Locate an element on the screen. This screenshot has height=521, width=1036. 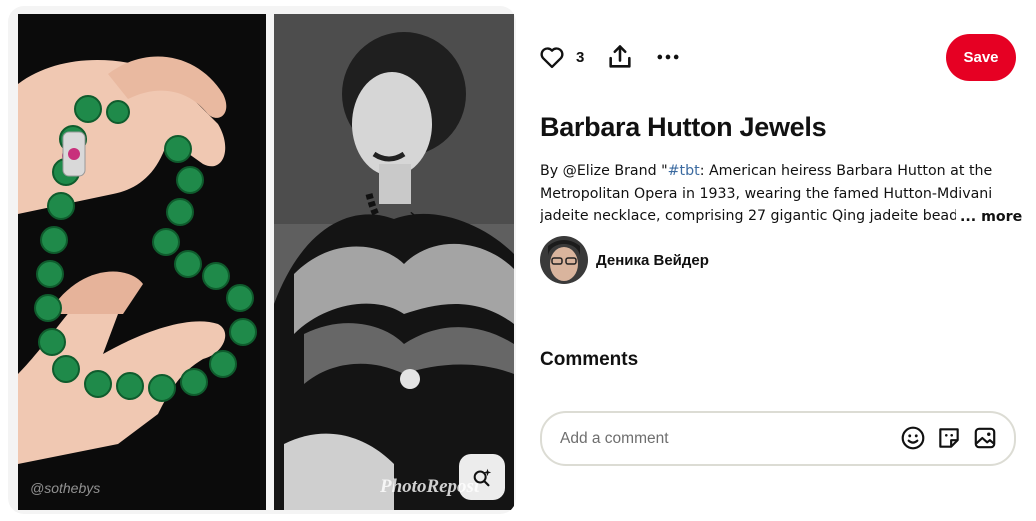
avatar-image is located at coordinates (564, 260).